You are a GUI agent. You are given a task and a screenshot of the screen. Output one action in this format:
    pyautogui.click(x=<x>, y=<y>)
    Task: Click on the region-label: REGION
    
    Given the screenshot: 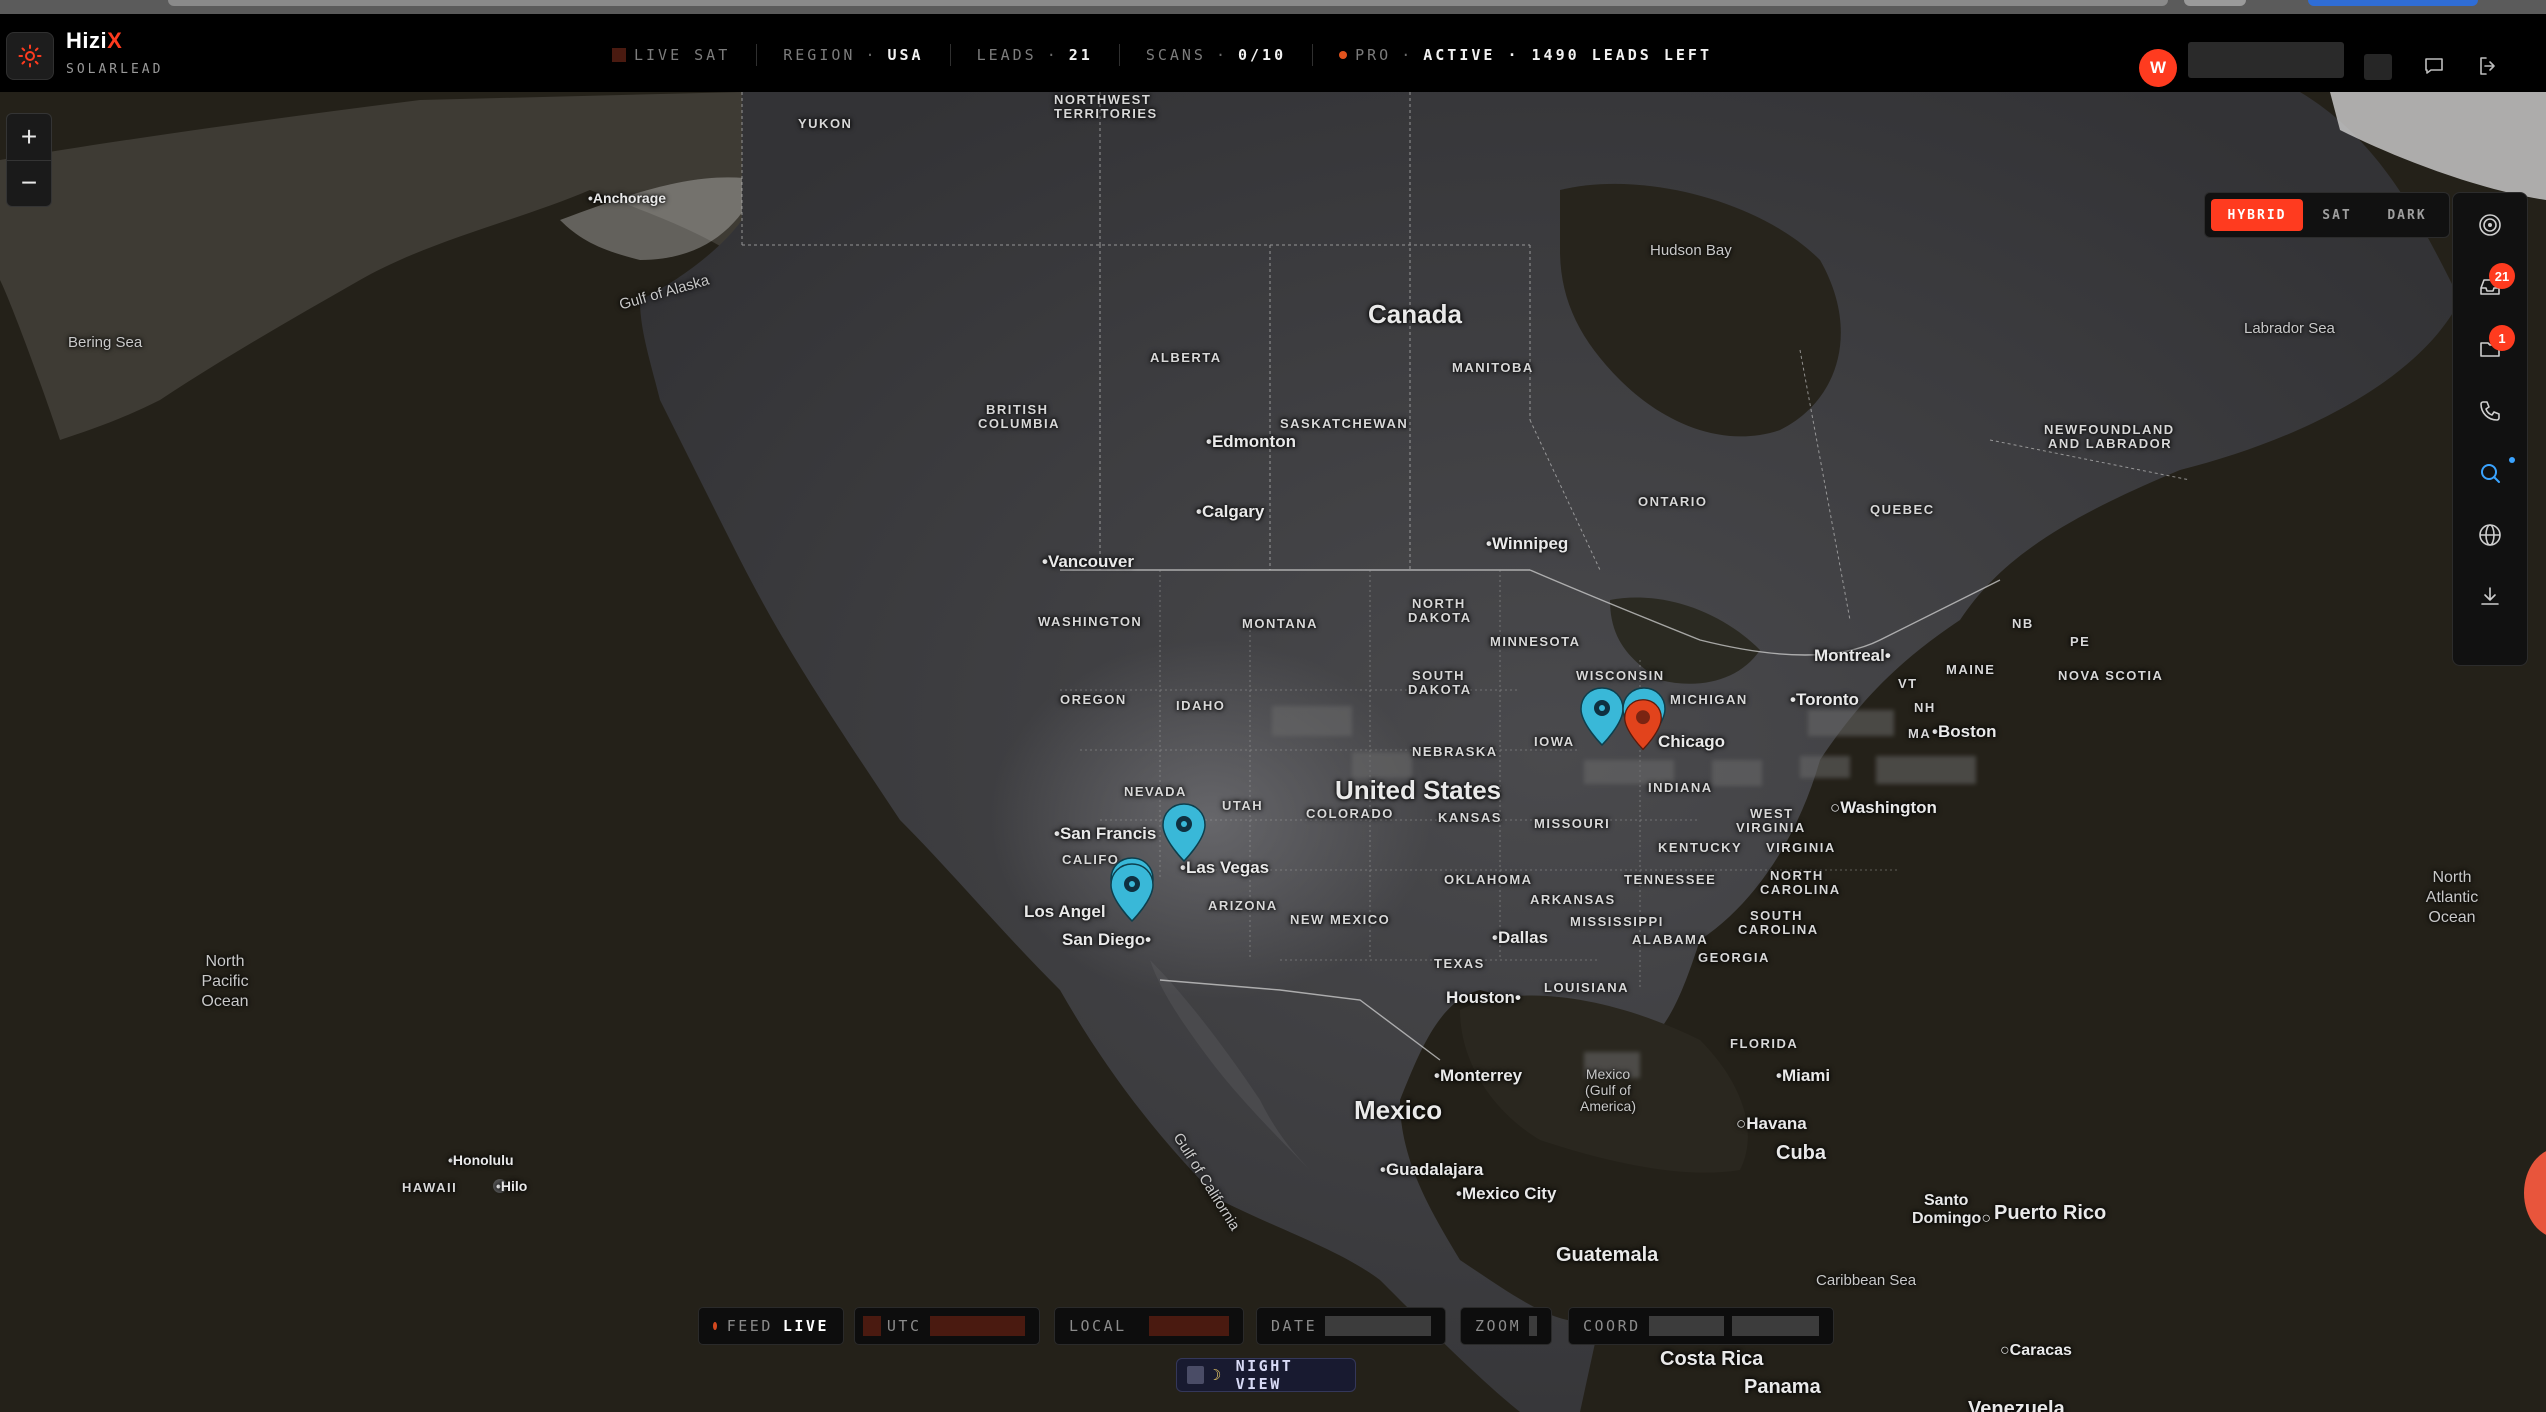 What is the action you would take?
    pyautogui.click(x=819, y=55)
    